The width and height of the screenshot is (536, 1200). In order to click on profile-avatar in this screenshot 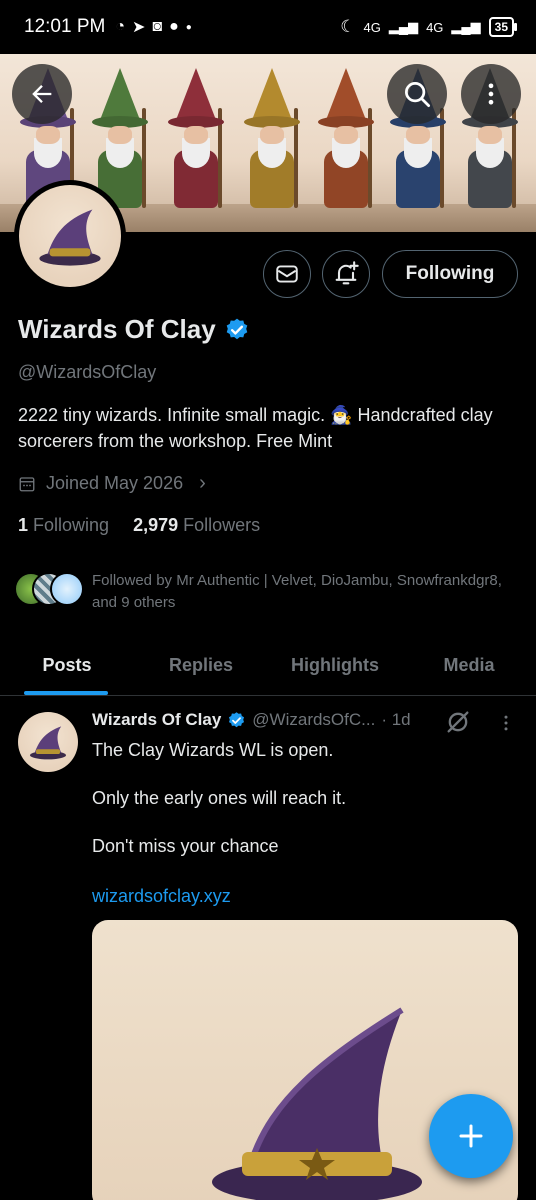, I will do `click(70, 236)`.